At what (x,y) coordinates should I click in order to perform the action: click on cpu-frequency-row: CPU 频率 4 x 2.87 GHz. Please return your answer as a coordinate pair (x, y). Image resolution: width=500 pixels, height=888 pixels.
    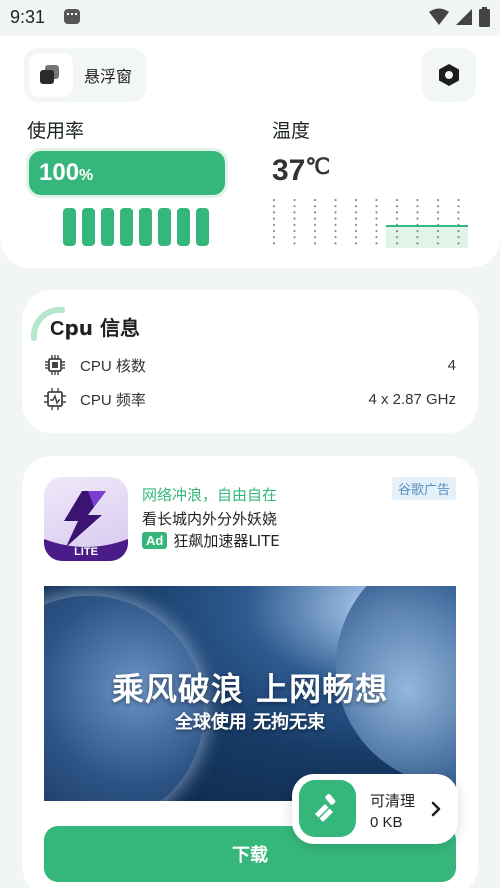
    Looking at the image, I should click on (250, 399).